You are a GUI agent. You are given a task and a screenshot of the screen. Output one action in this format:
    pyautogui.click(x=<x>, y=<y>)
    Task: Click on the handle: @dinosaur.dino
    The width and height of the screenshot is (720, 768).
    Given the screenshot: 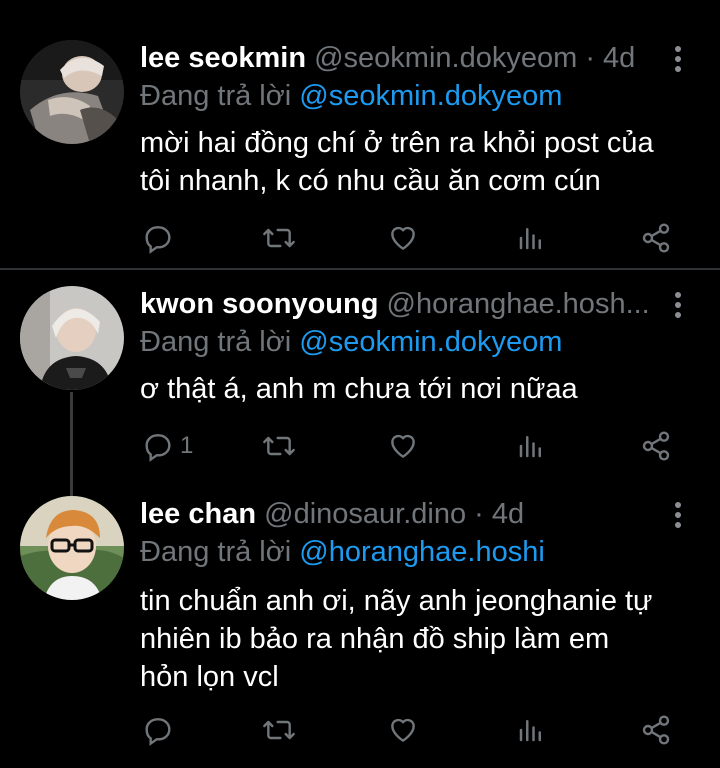 What is the action you would take?
    pyautogui.click(x=365, y=514)
    